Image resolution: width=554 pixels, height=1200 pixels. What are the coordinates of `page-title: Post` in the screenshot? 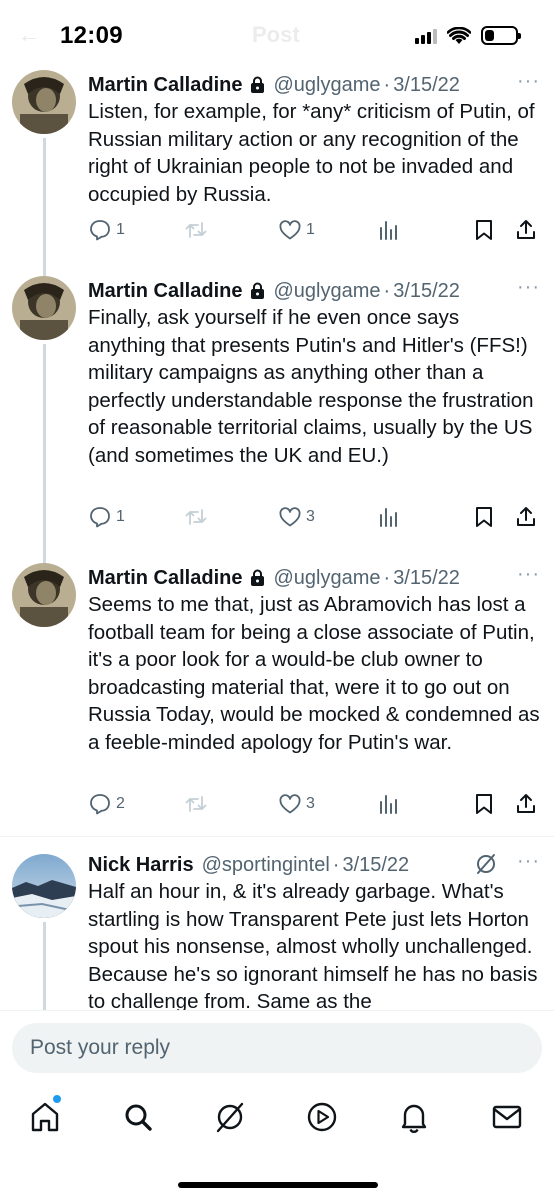 It's located at (276, 34).